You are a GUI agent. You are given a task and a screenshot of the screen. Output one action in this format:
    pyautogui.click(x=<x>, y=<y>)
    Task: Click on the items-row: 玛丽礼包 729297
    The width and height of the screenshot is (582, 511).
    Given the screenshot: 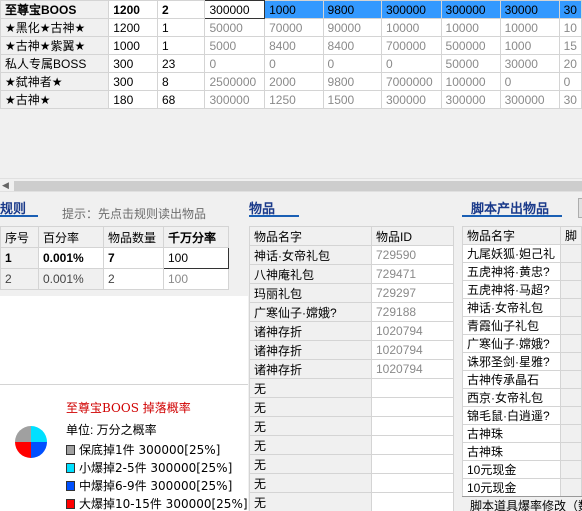 What is the action you would take?
    pyautogui.click(x=351, y=293)
    